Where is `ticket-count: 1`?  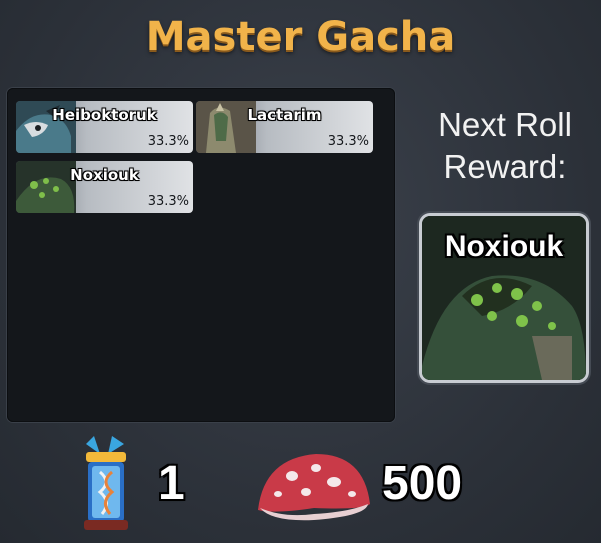
ticket-count: 1 is located at coordinates (171, 483).